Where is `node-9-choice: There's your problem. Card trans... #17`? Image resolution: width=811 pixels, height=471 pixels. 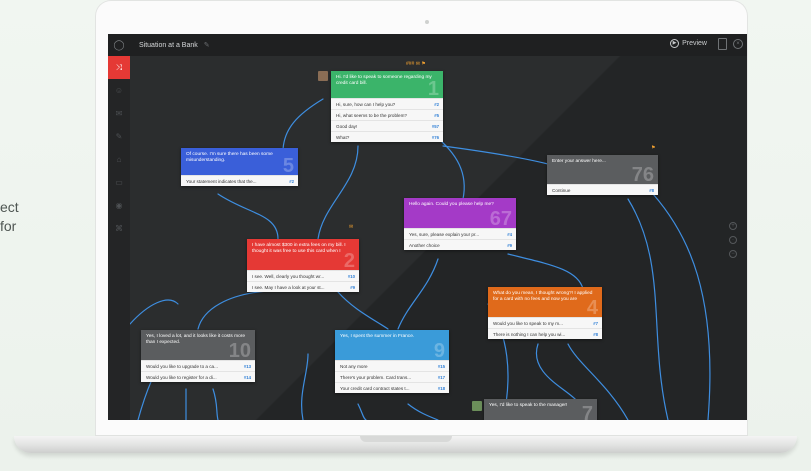 node-9-choice: There's your problem. Card trans... #17 is located at coordinates (392, 376).